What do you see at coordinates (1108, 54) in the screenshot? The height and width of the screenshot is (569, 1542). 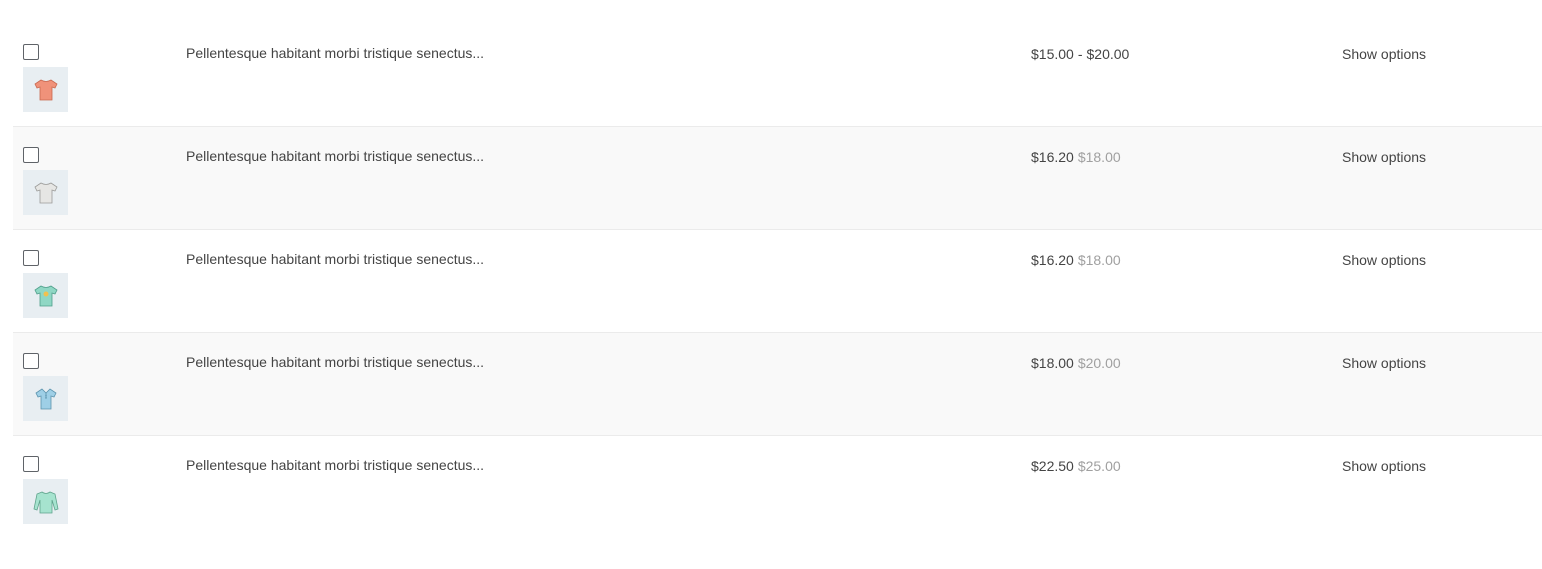 I see `price-to: $20.00` at bounding box center [1108, 54].